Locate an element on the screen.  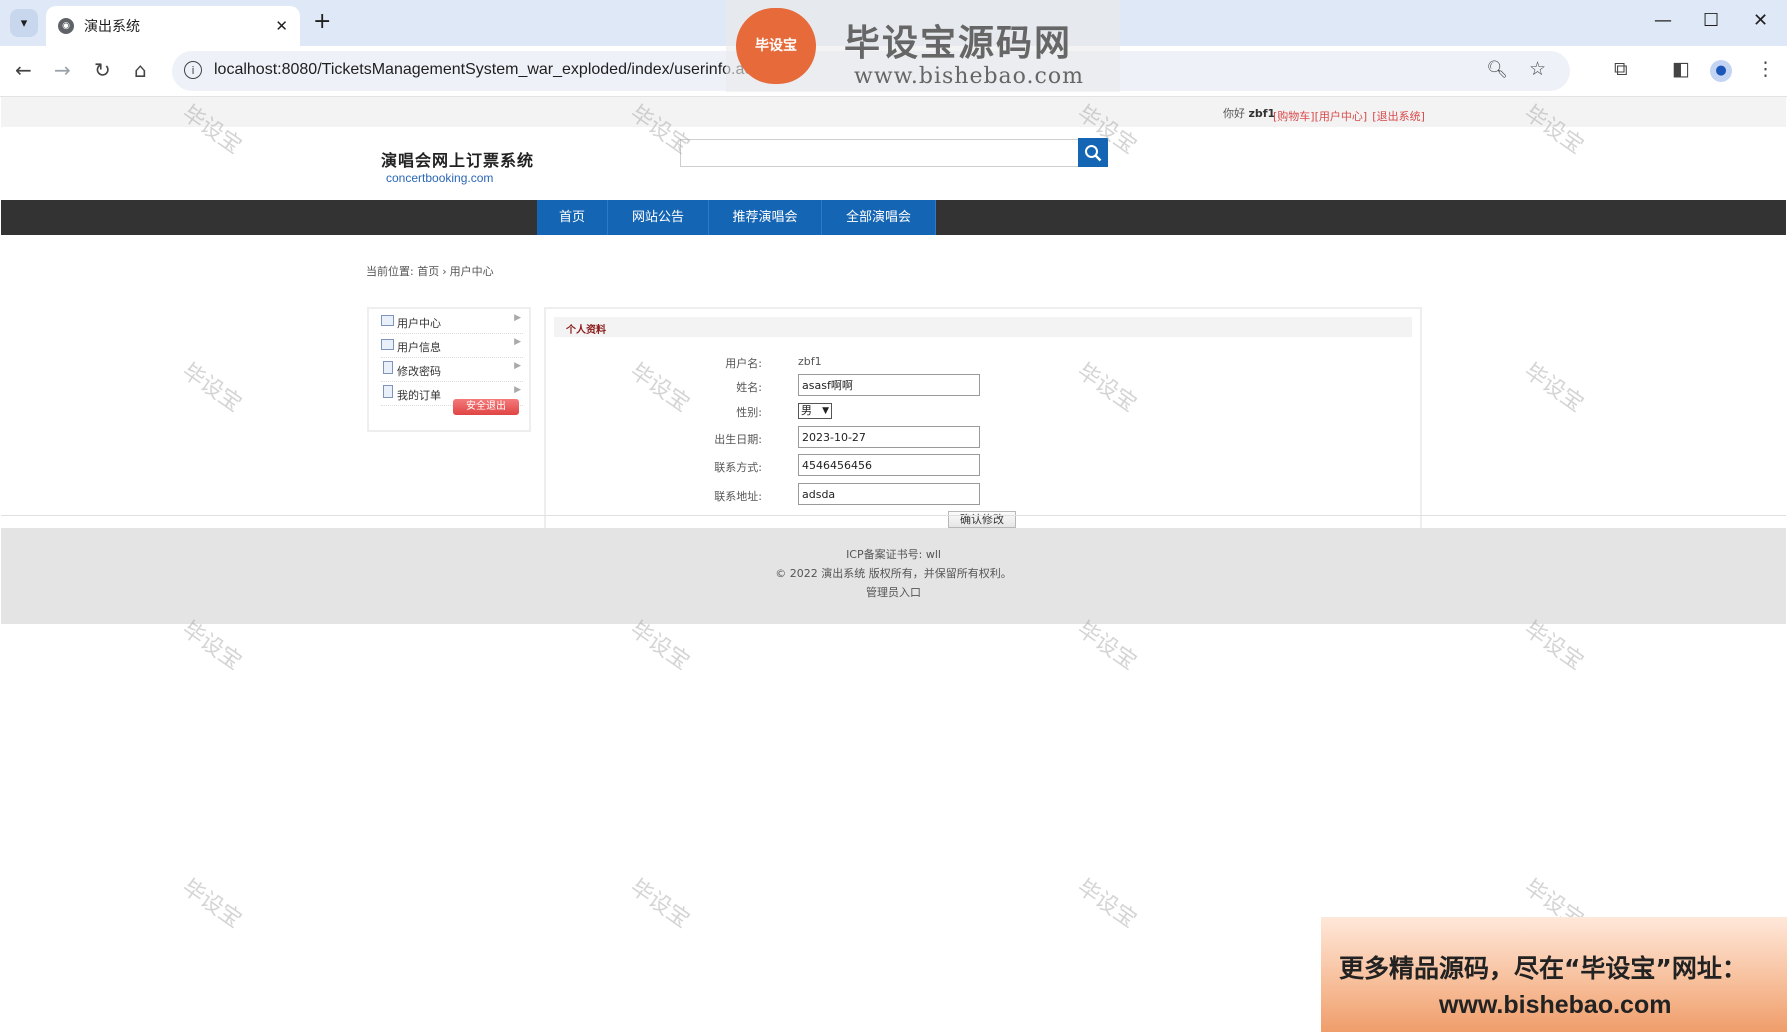
new-tab-button: + is located at coordinates (322, 21).